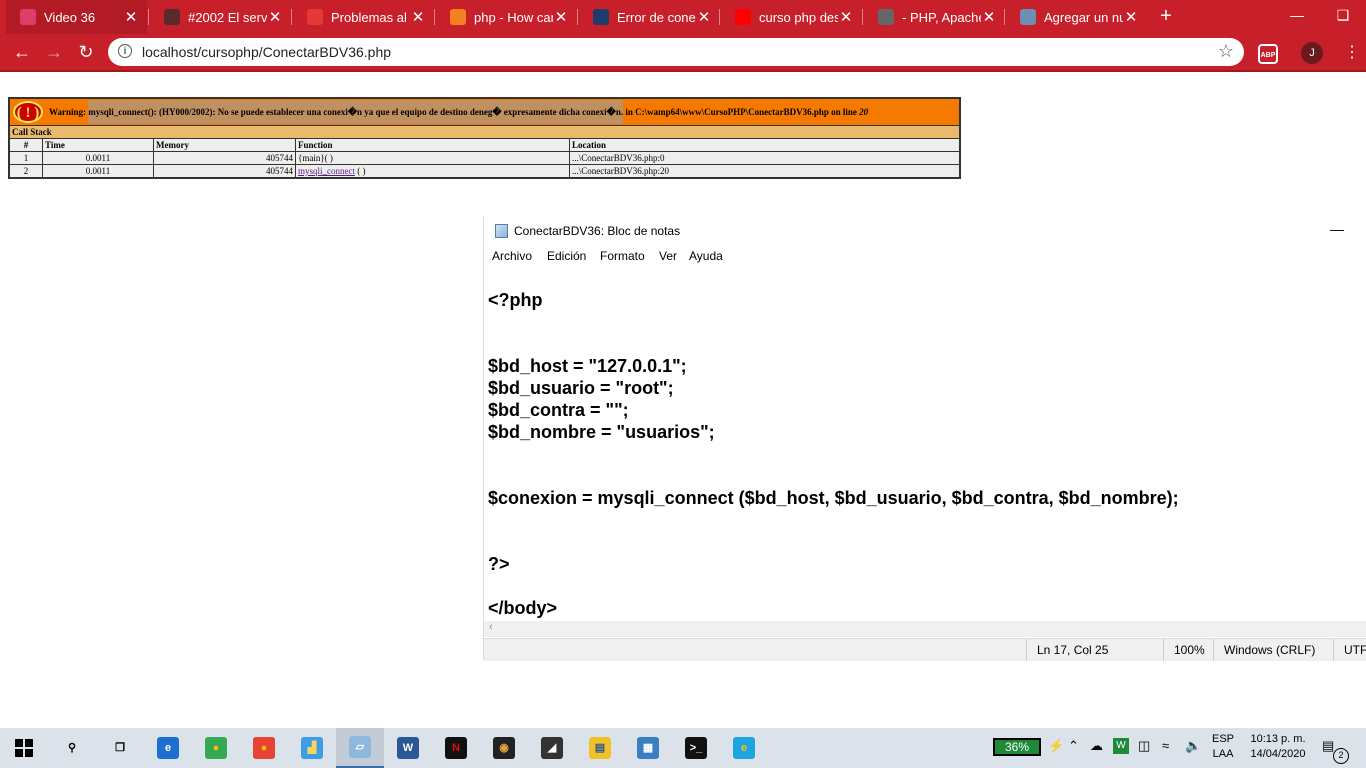 The width and height of the screenshot is (1366, 768). Describe the element at coordinates (668, 256) in the screenshot. I see `menu-ver: Ver` at that location.